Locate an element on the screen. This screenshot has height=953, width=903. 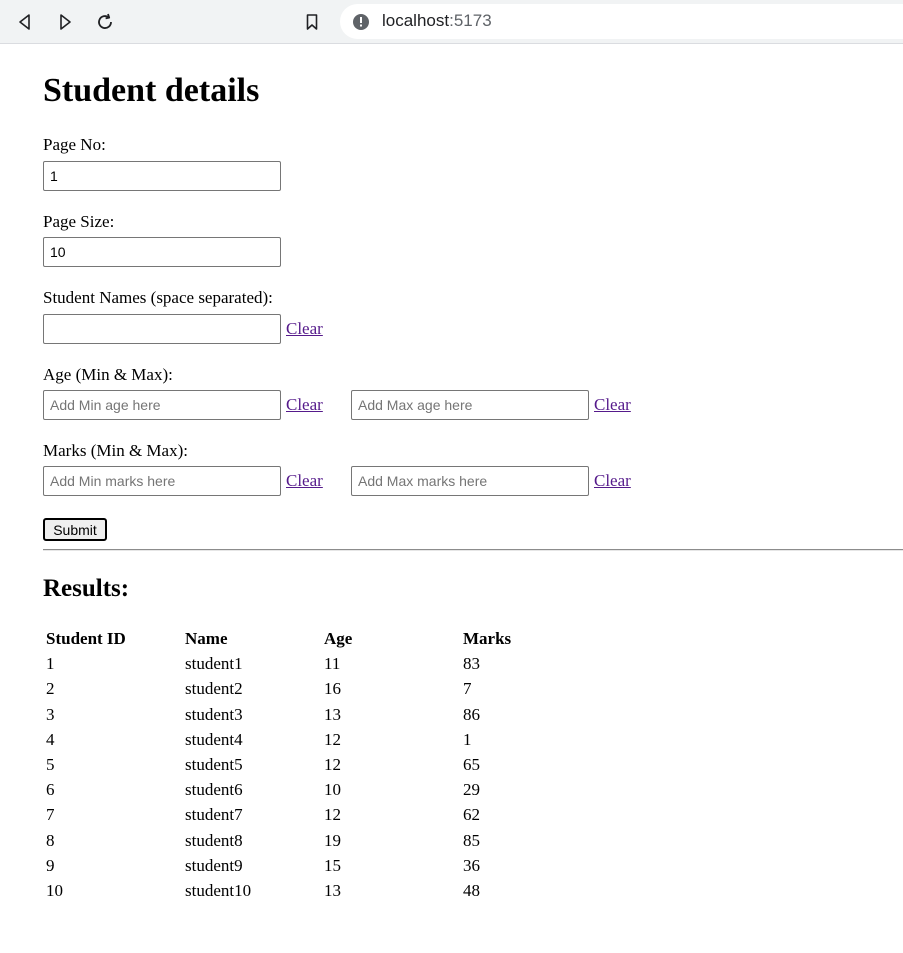
site-info-icon is located at coordinates (361, 22).